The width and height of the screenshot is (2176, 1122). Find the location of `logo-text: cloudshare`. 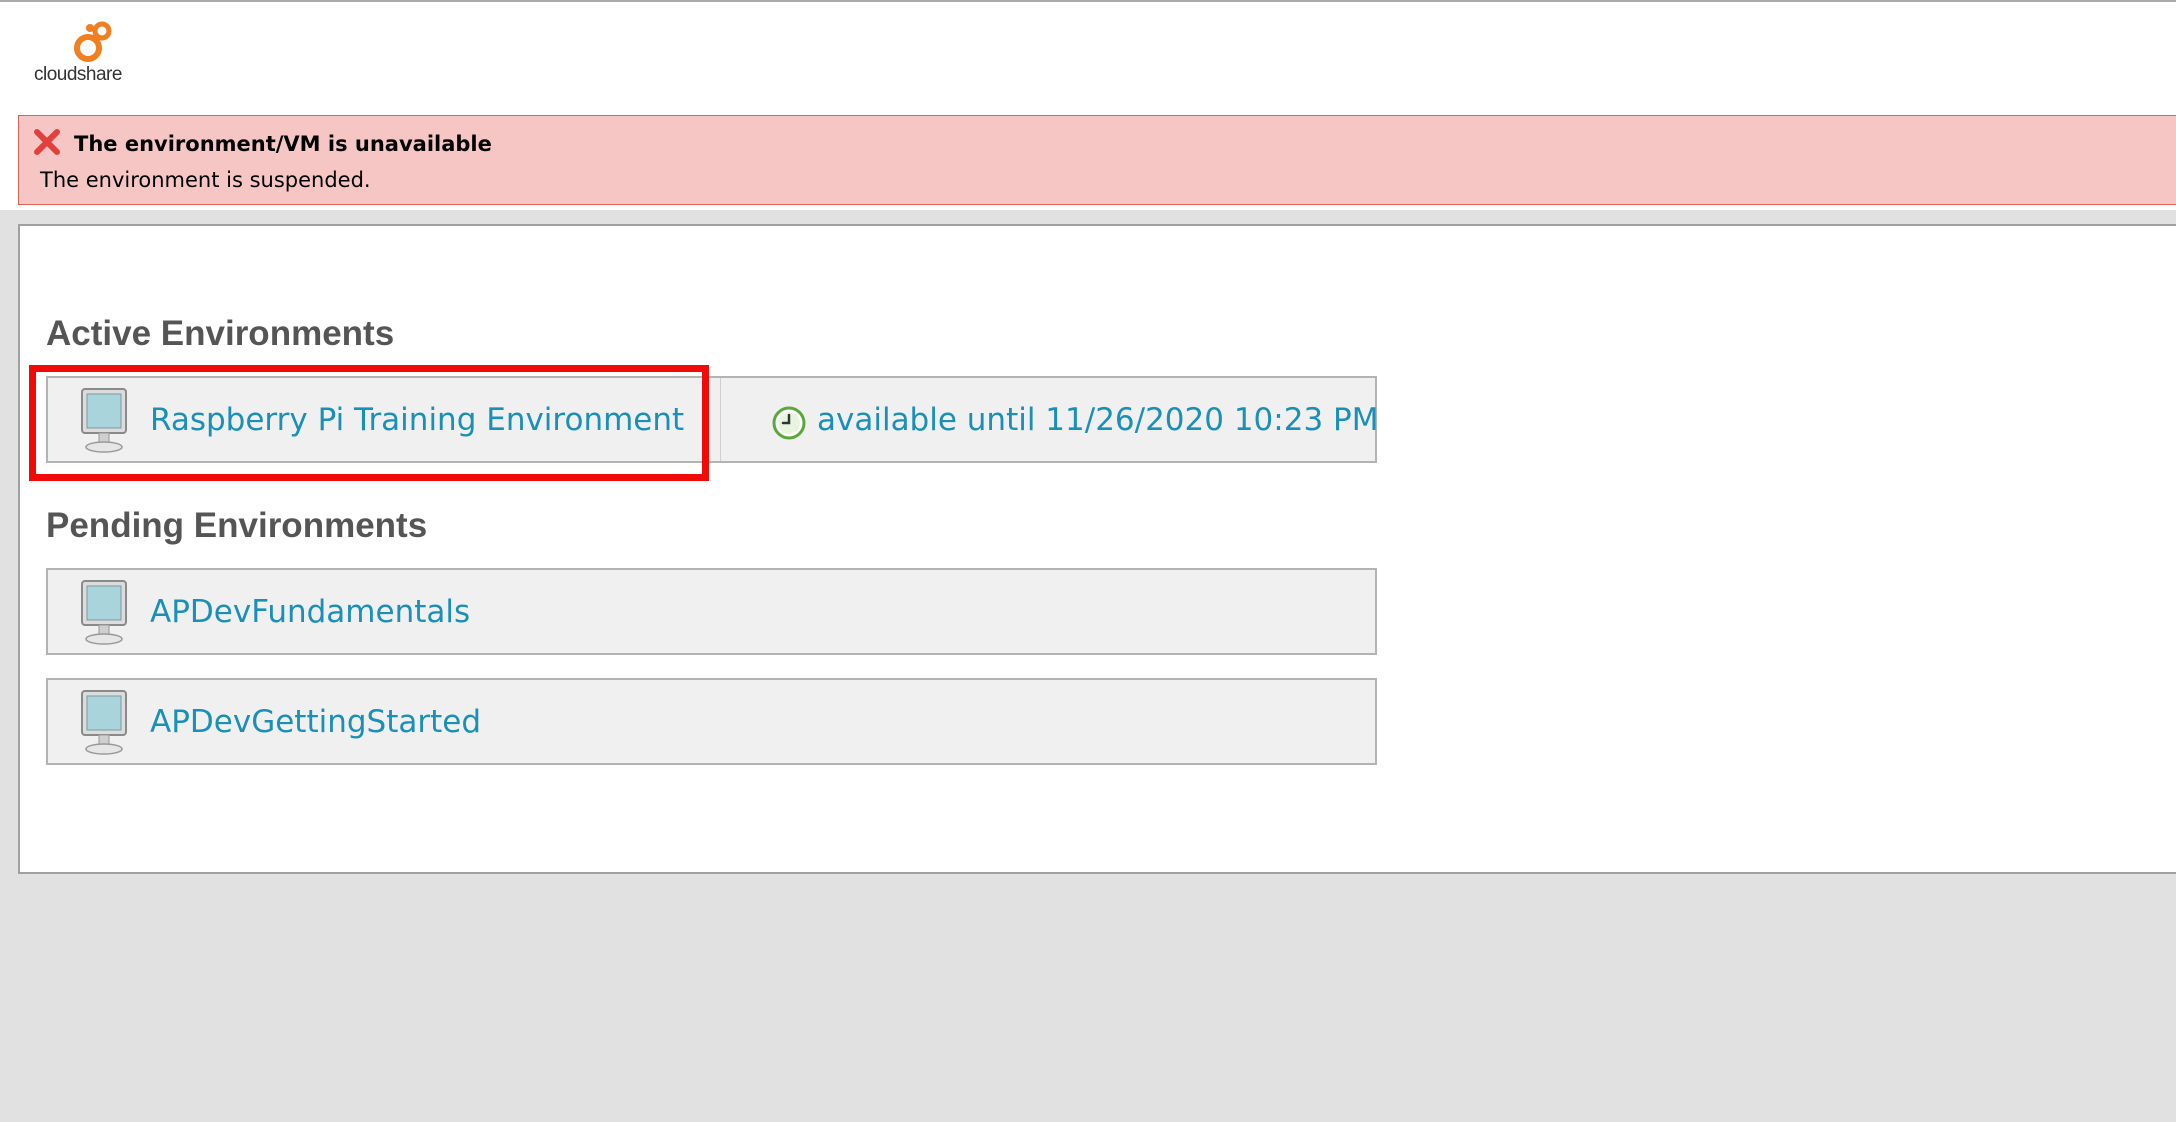

logo-text: cloudshare is located at coordinates (78, 74).